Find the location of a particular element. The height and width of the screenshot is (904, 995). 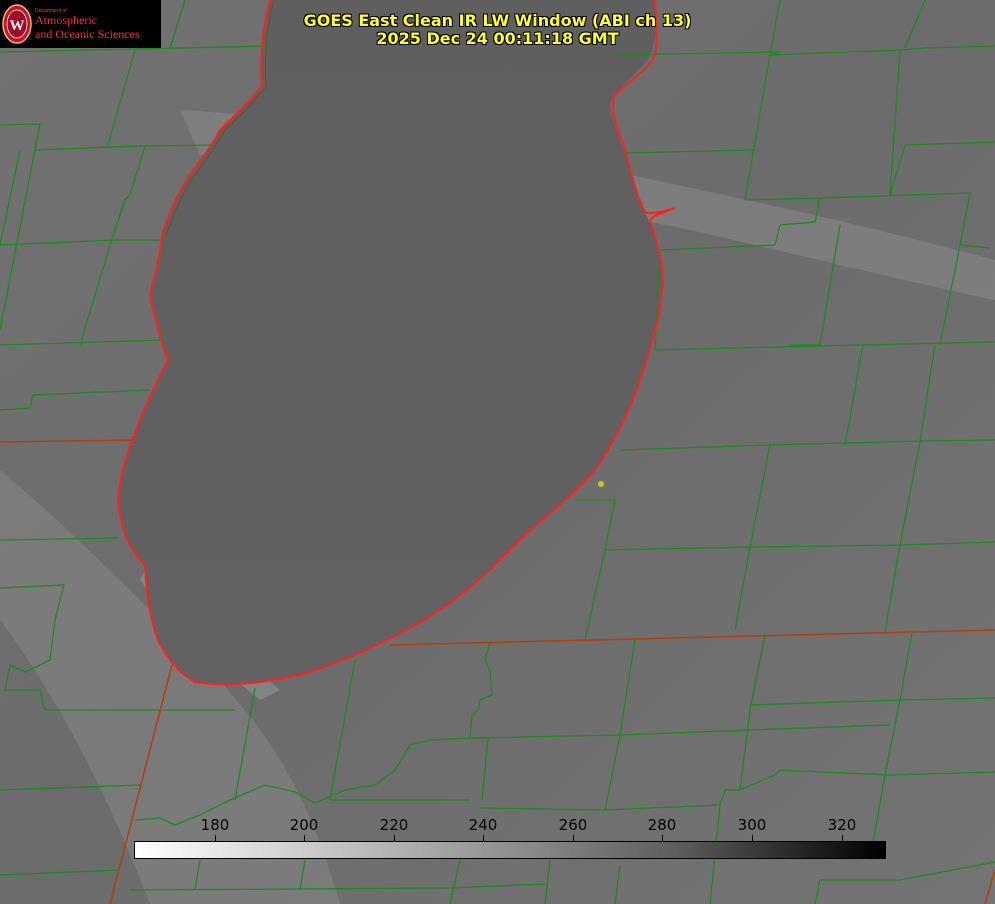

colorbar-tick: 320 is located at coordinates (842, 825).